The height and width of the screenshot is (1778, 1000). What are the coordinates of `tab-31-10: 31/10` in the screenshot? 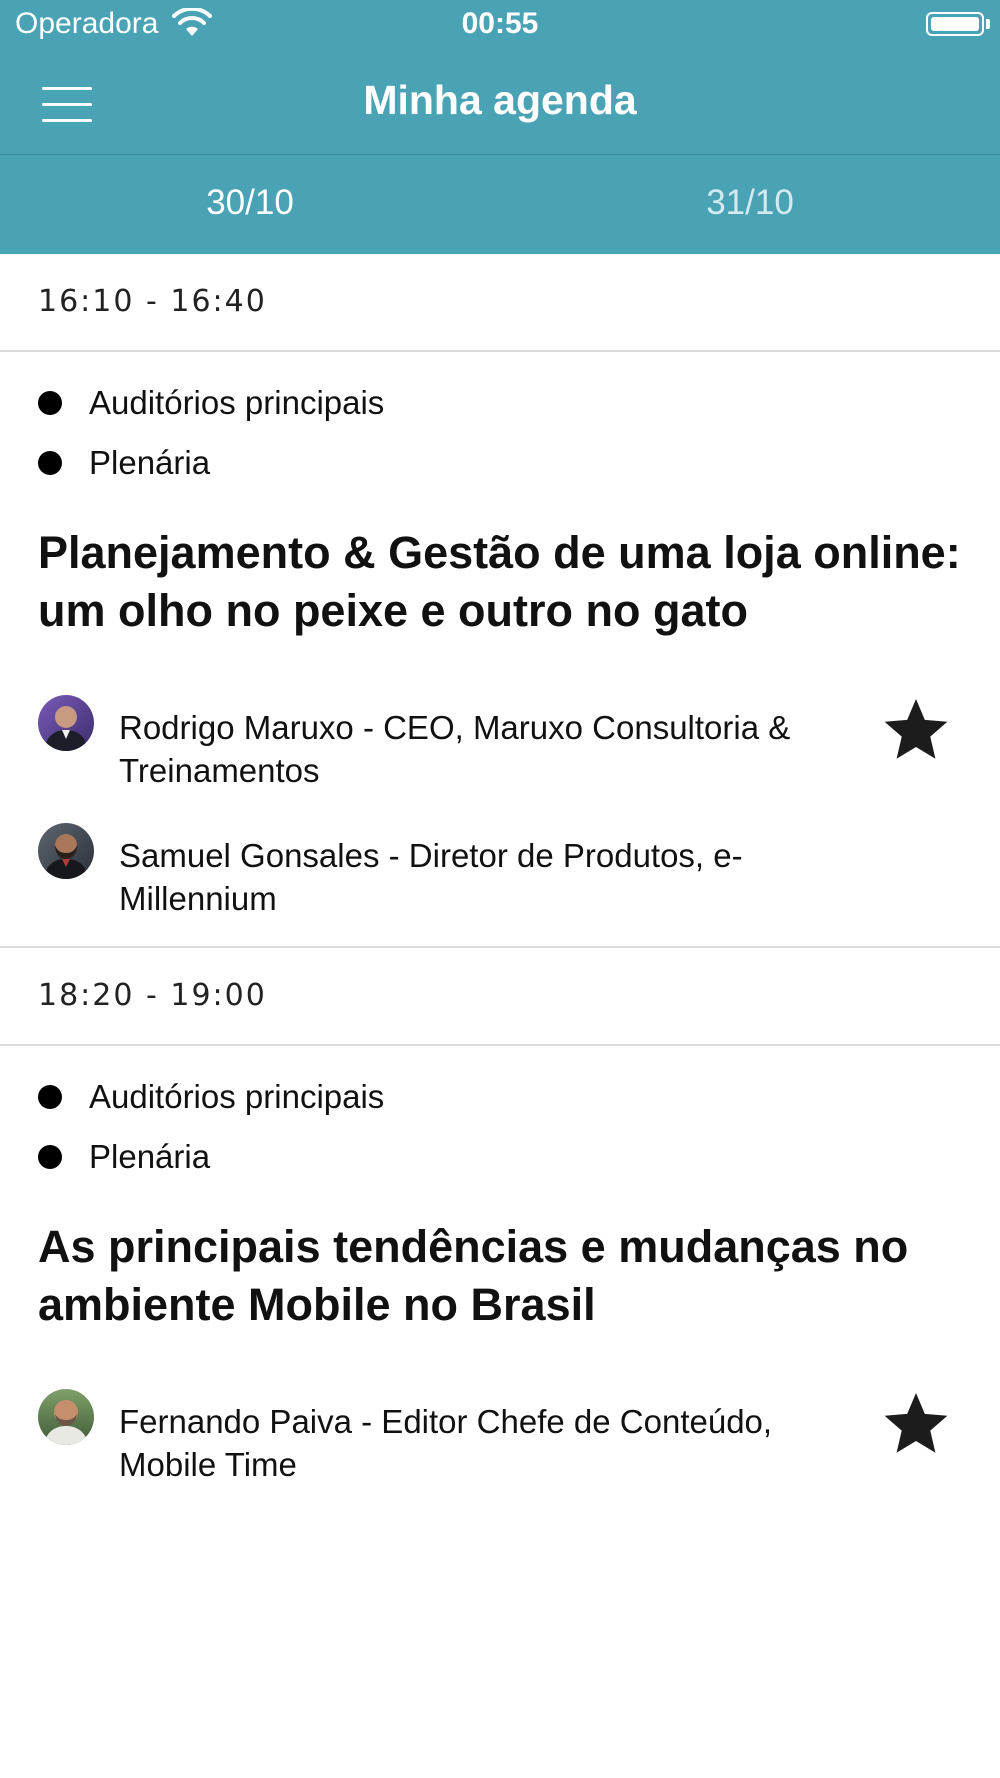 It's located at (750, 204).